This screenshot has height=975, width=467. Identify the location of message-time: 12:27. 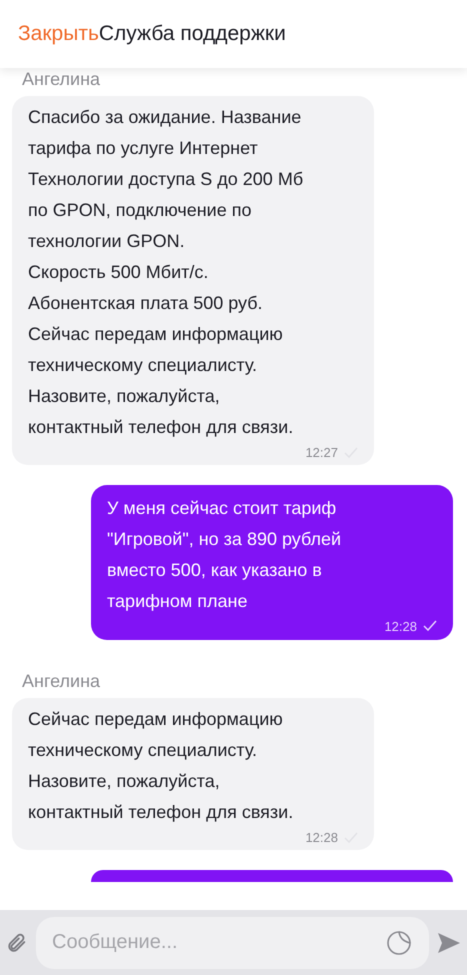
(321, 453).